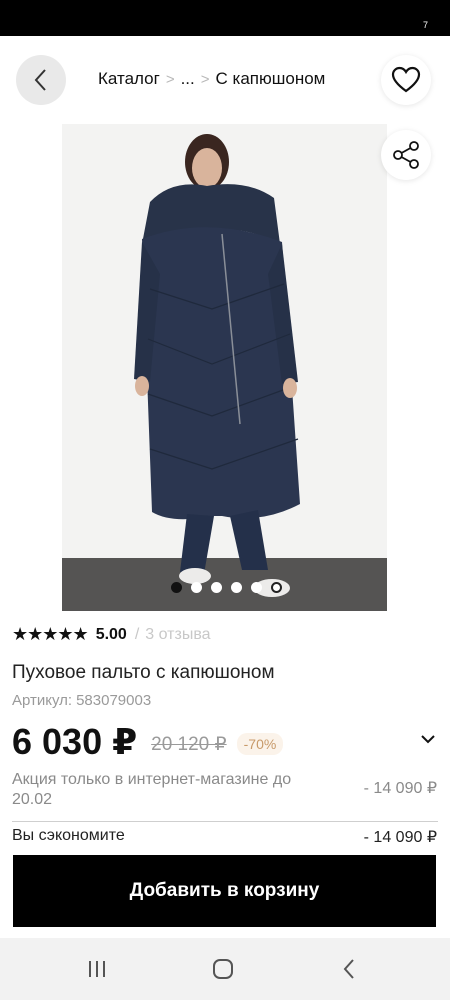 This screenshot has width=450, height=1000. What do you see at coordinates (50, 634) in the screenshot?
I see `star-rating-icon: ★★★★★` at bounding box center [50, 634].